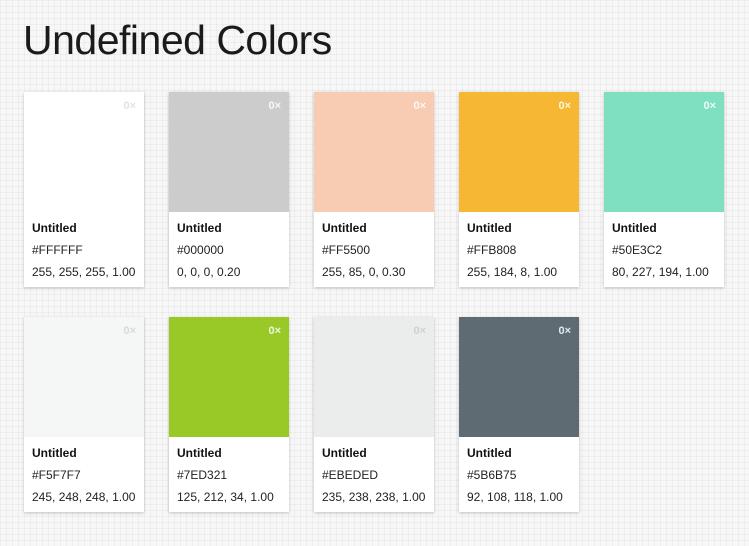  I want to click on color-card: 0× Untitled #FF5500 255, 85, 0, 0.30, so click(374, 189).